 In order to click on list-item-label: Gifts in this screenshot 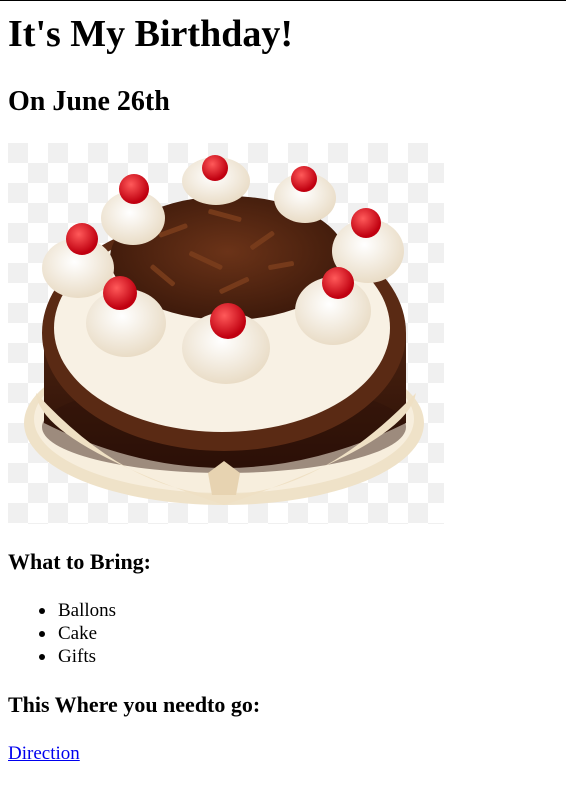, I will do `click(77, 656)`.